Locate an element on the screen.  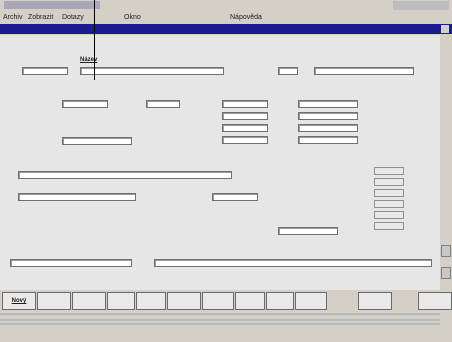
window-title is located at coordinates (52, 5).